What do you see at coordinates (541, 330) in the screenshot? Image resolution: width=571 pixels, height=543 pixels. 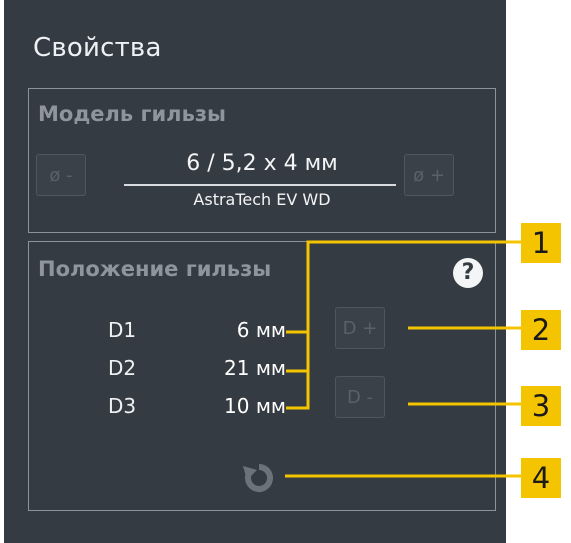 I see `callout-2: 2` at bounding box center [541, 330].